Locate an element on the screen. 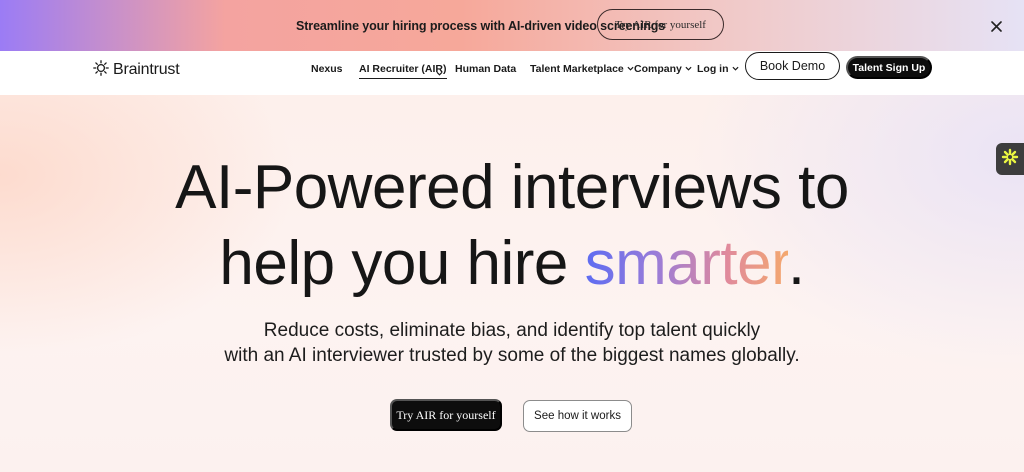  asterisk-flower-icon is located at coordinates (1010, 159).